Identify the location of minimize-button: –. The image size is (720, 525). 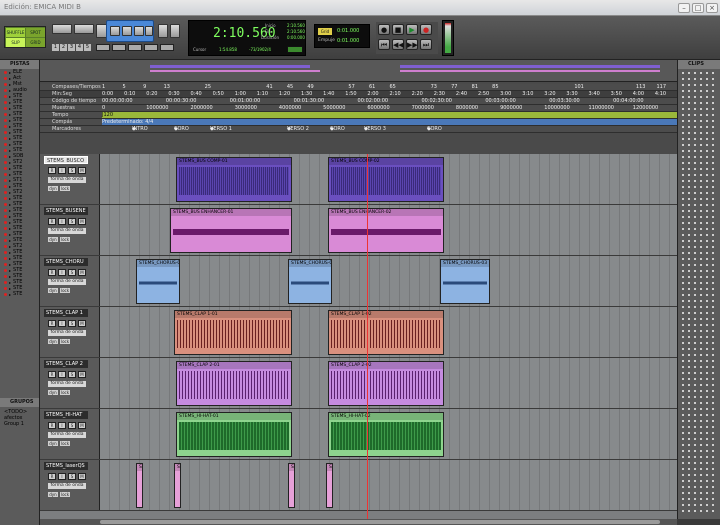
(684, 8).